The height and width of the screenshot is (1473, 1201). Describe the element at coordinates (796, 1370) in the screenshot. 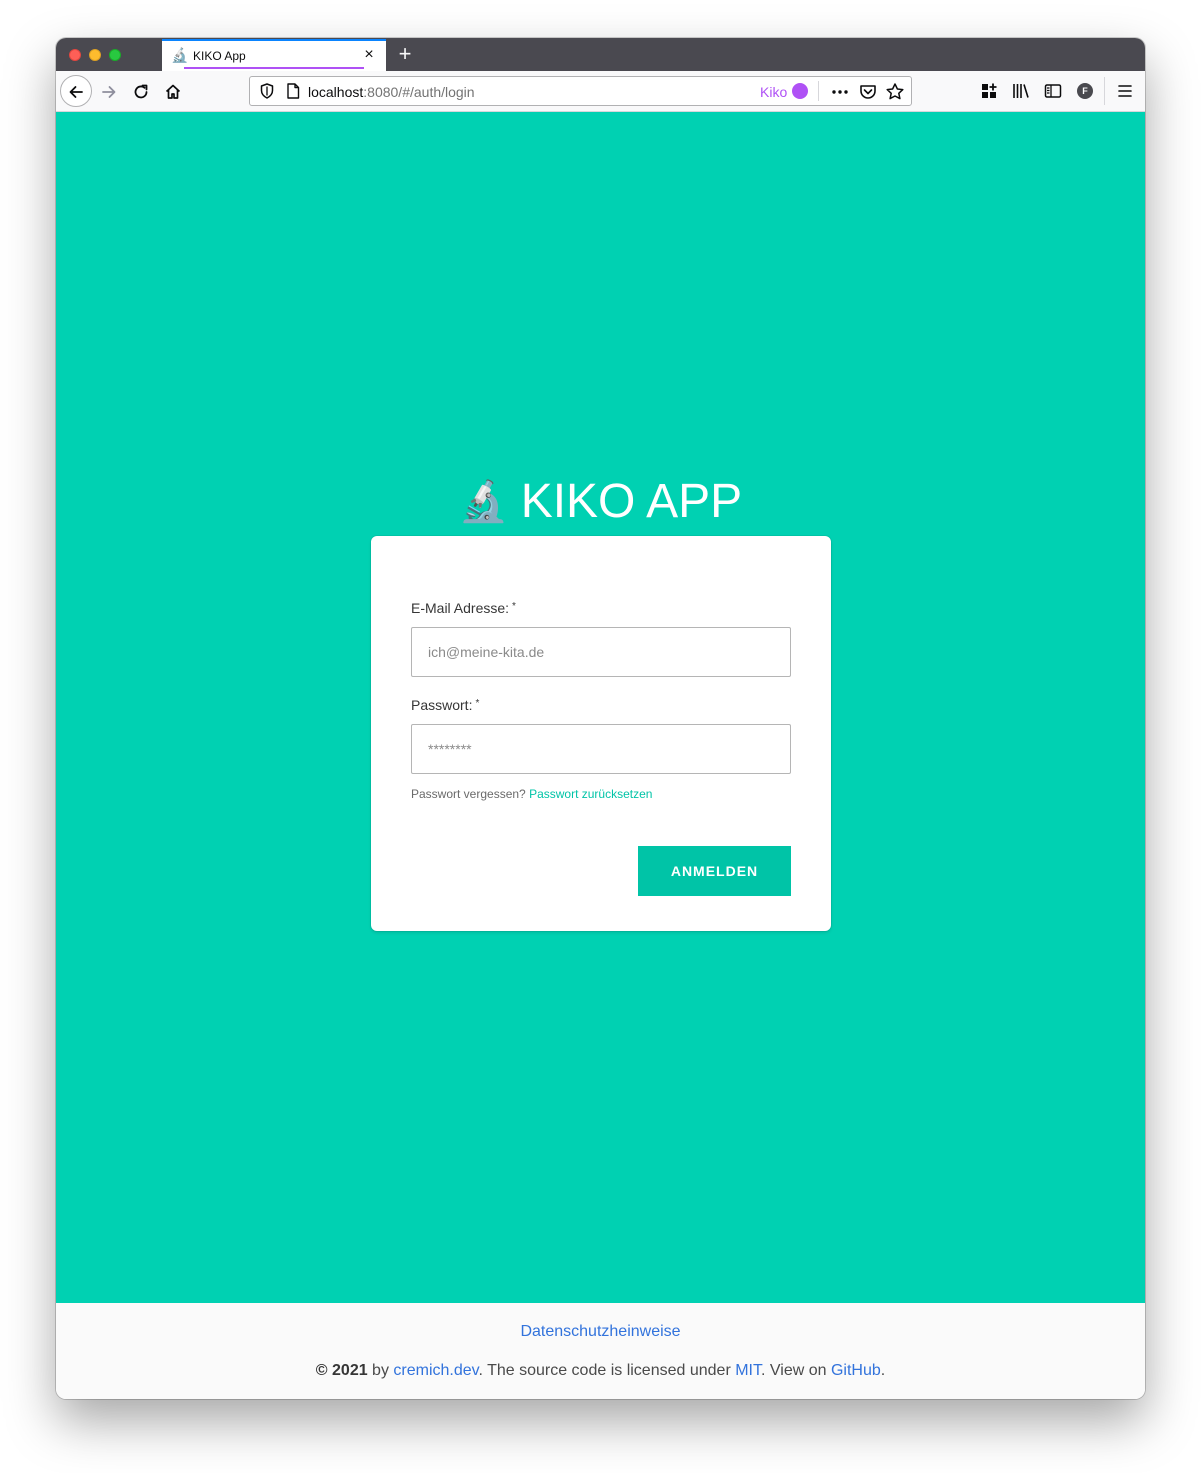

I see `footer-view-text: . View on` at that location.